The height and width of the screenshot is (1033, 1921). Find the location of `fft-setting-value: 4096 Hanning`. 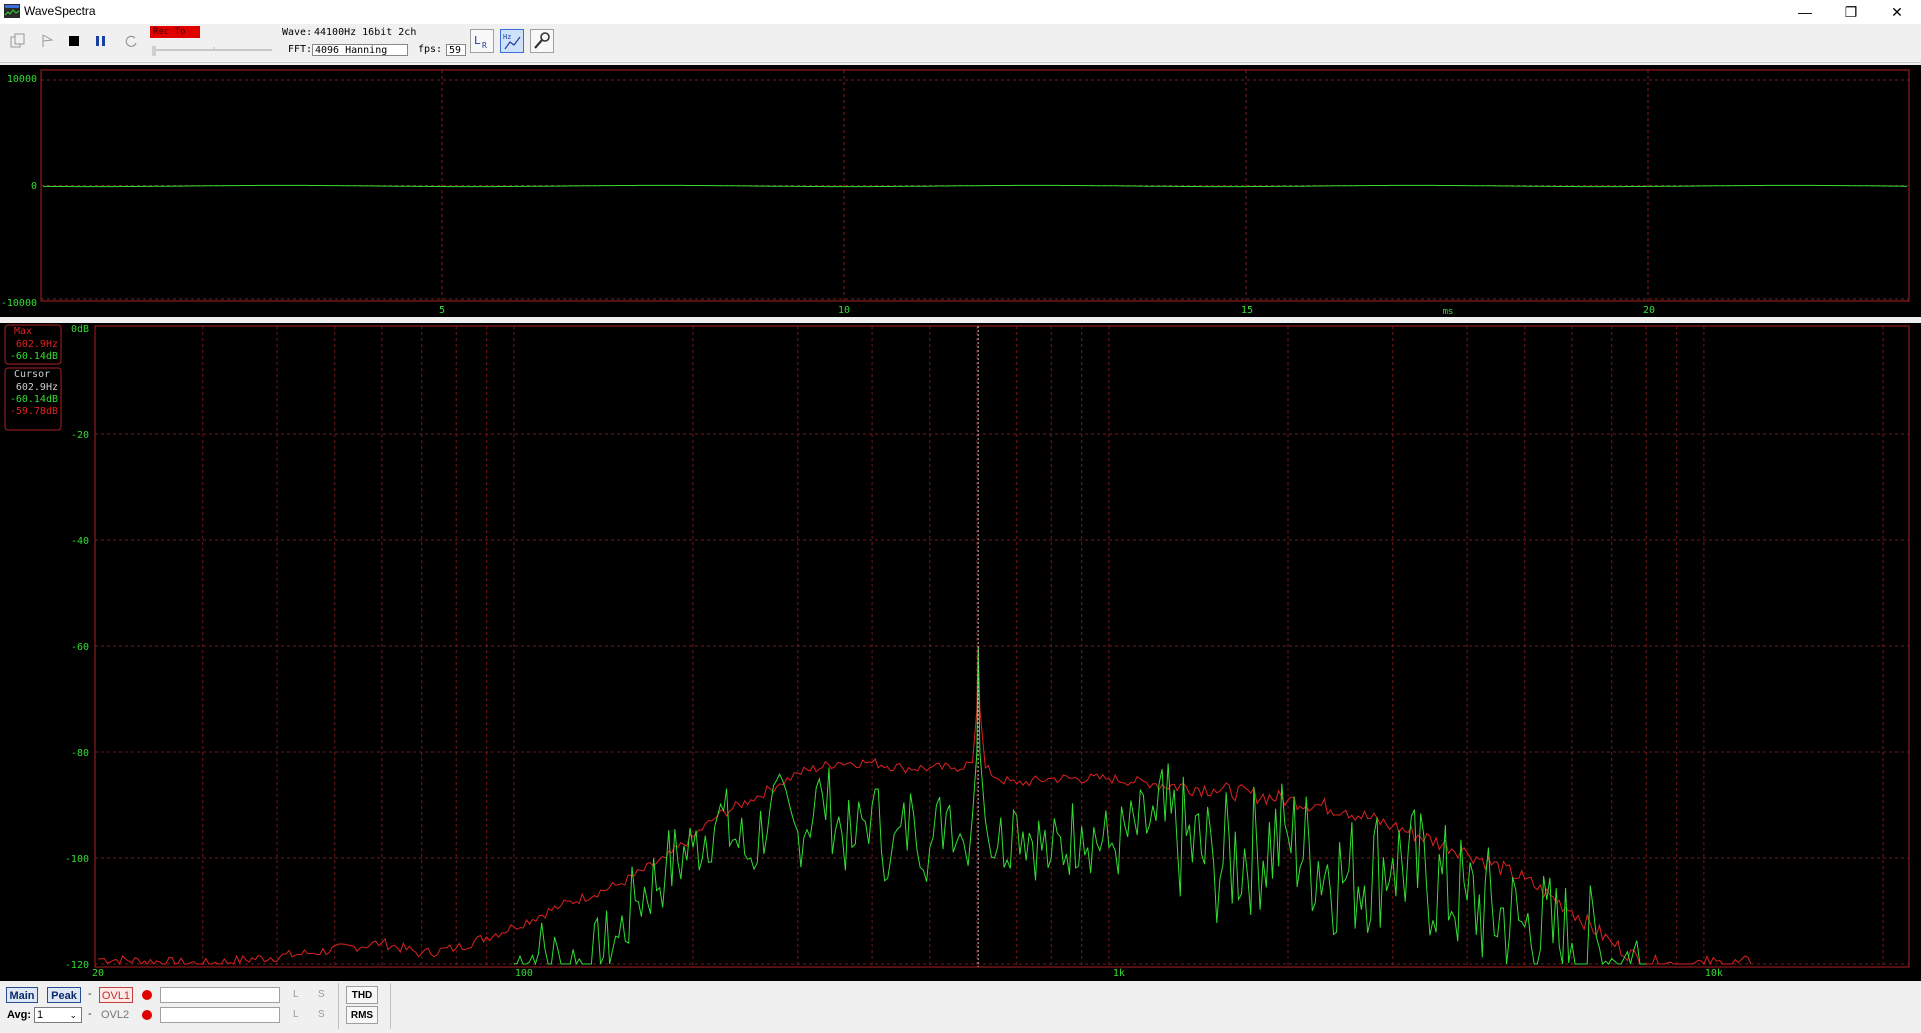

fft-setting-value: 4096 Hanning is located at coordinates (360, 50).